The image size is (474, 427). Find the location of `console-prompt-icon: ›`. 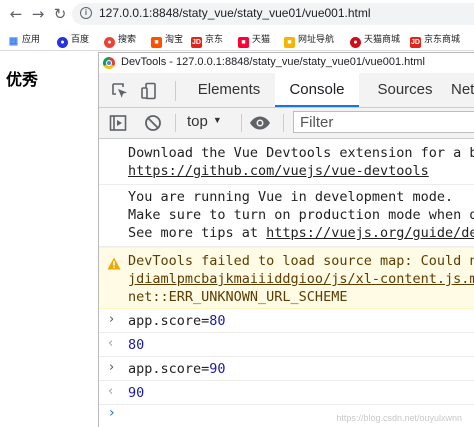

console-prompt-icon: › is located at coordinates (112, 413).